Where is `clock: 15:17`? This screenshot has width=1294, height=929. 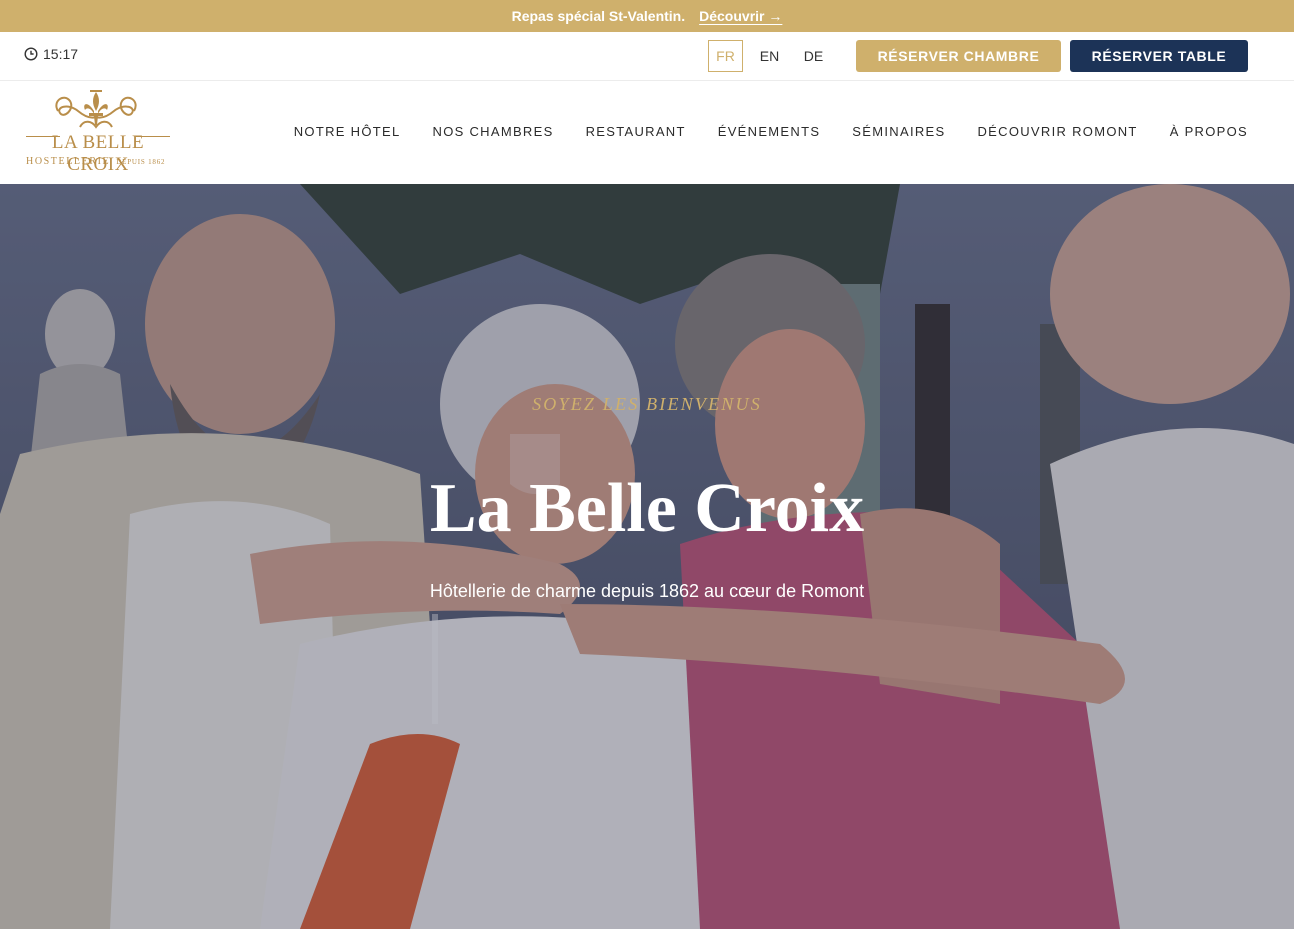
clock: 15:17 is located at coordinates (51, 54).